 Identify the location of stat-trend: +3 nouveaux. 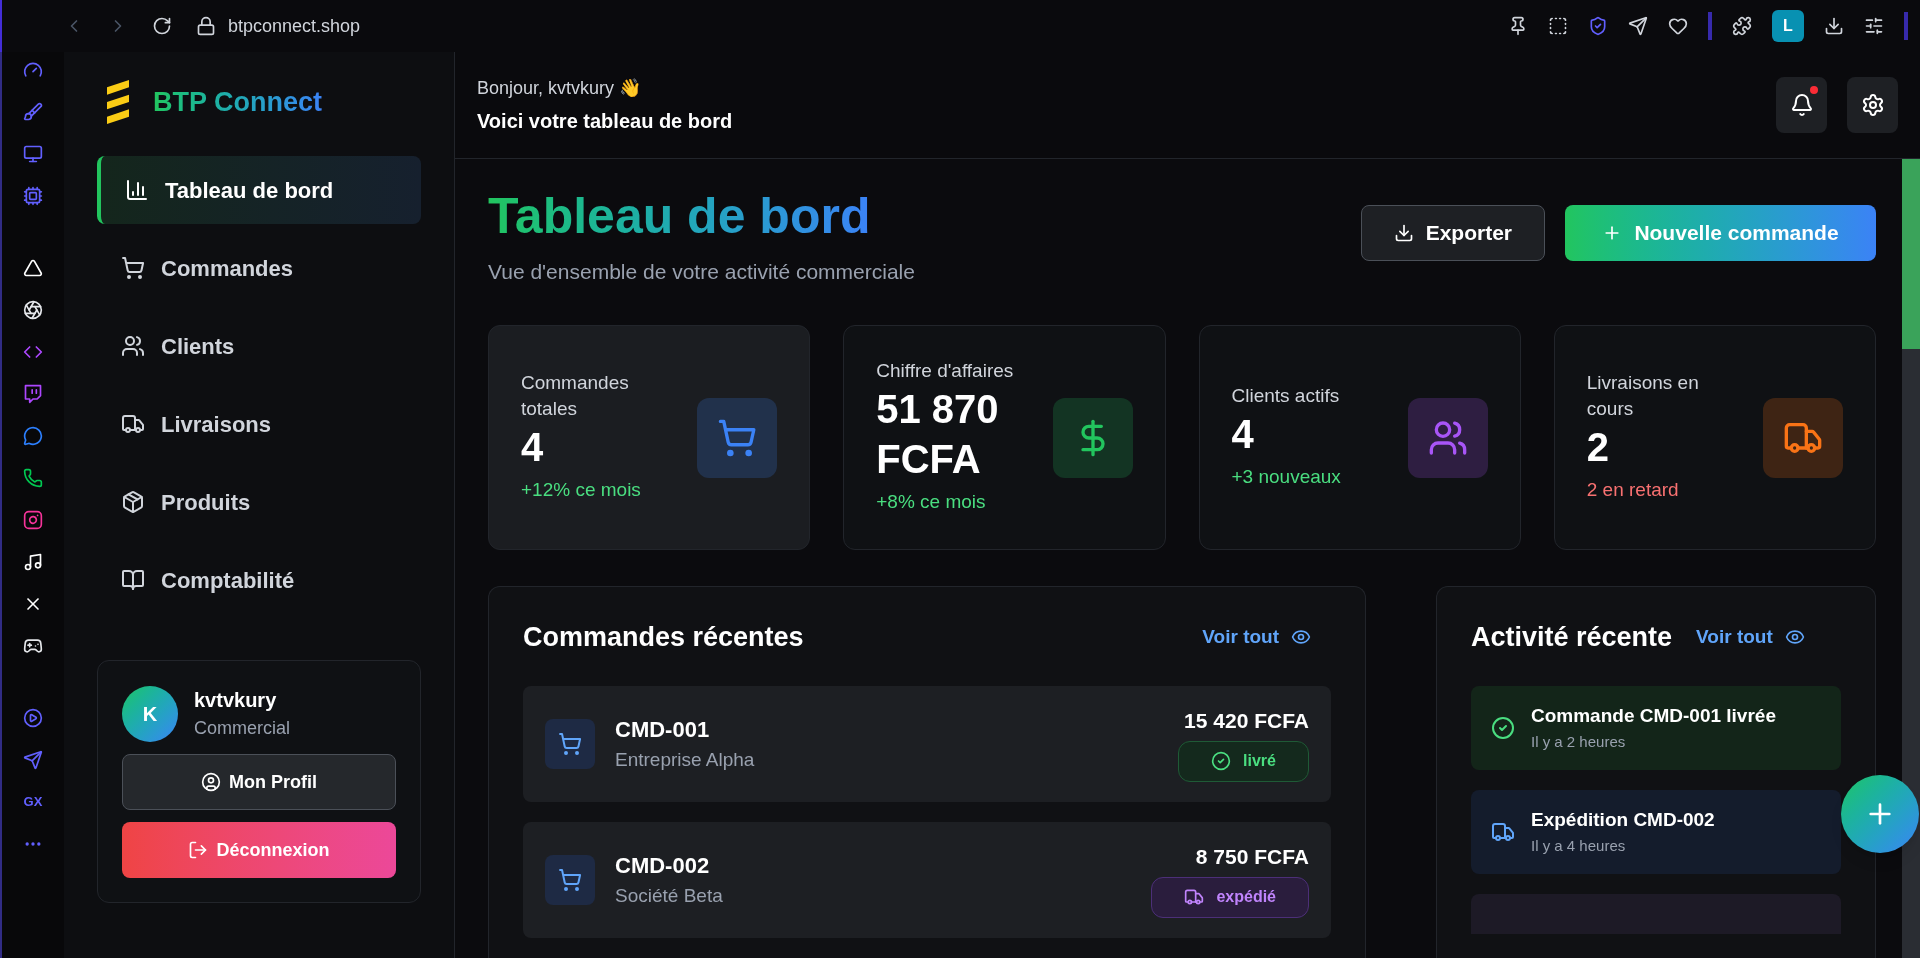
(1286, 477).